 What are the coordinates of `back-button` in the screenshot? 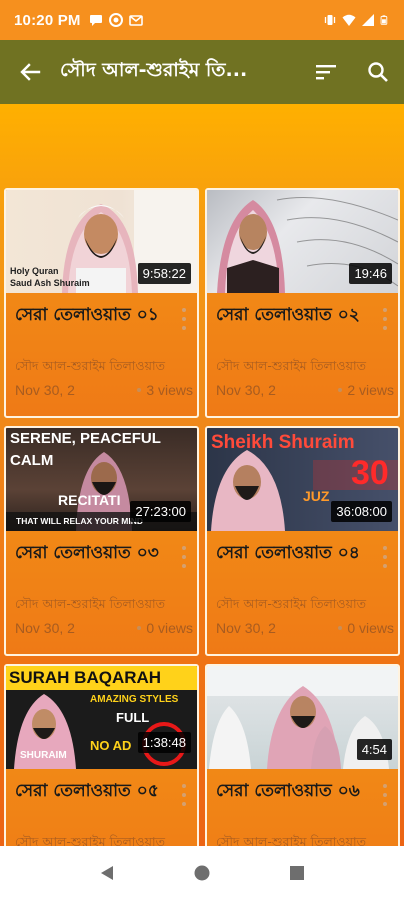 It's located at (30, 72).